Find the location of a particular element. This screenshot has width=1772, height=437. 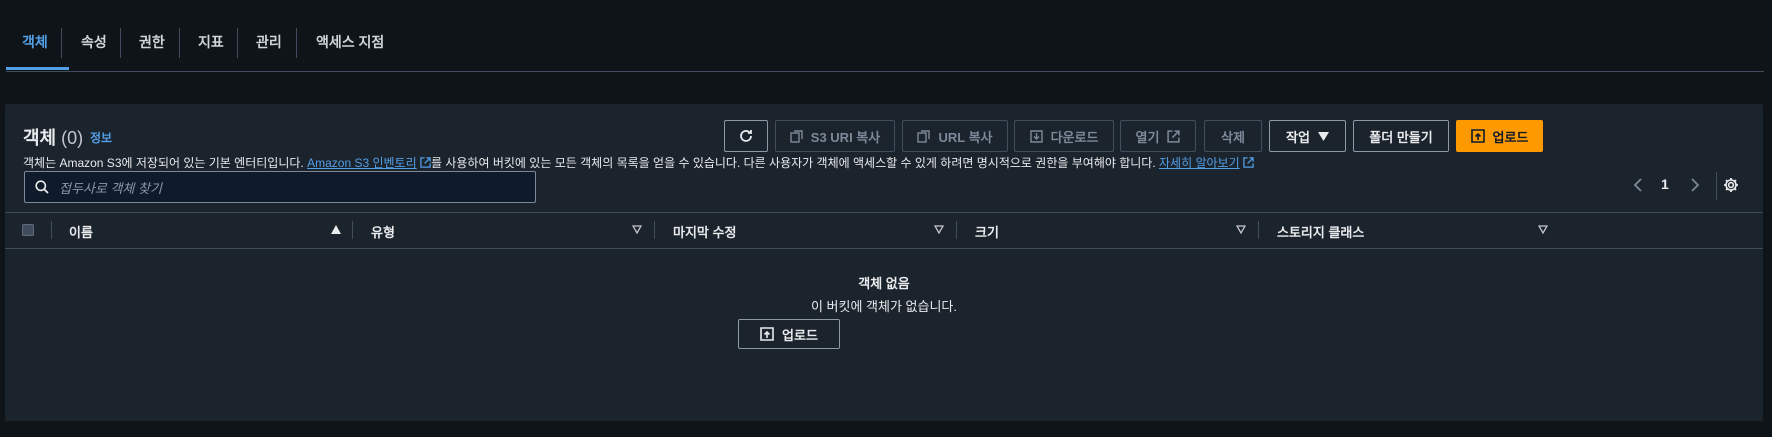

panel-title: 객체 (0) is located at coordinates (53, 137).